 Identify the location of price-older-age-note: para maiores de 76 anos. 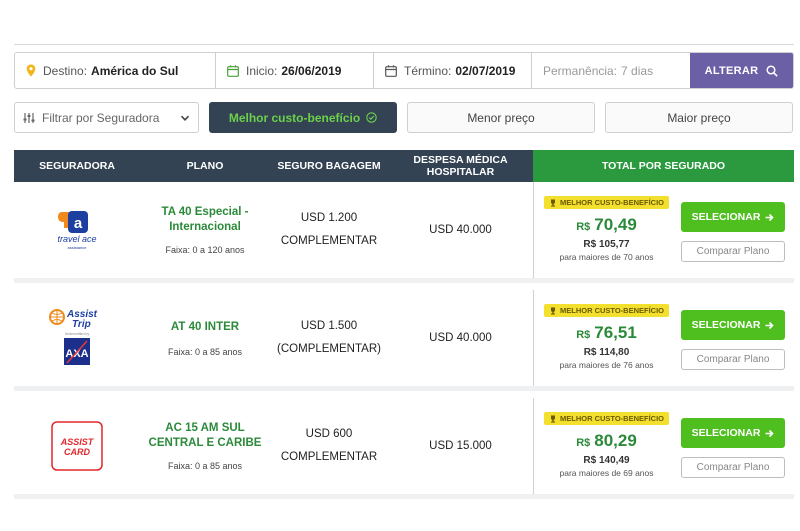
(606, 365).